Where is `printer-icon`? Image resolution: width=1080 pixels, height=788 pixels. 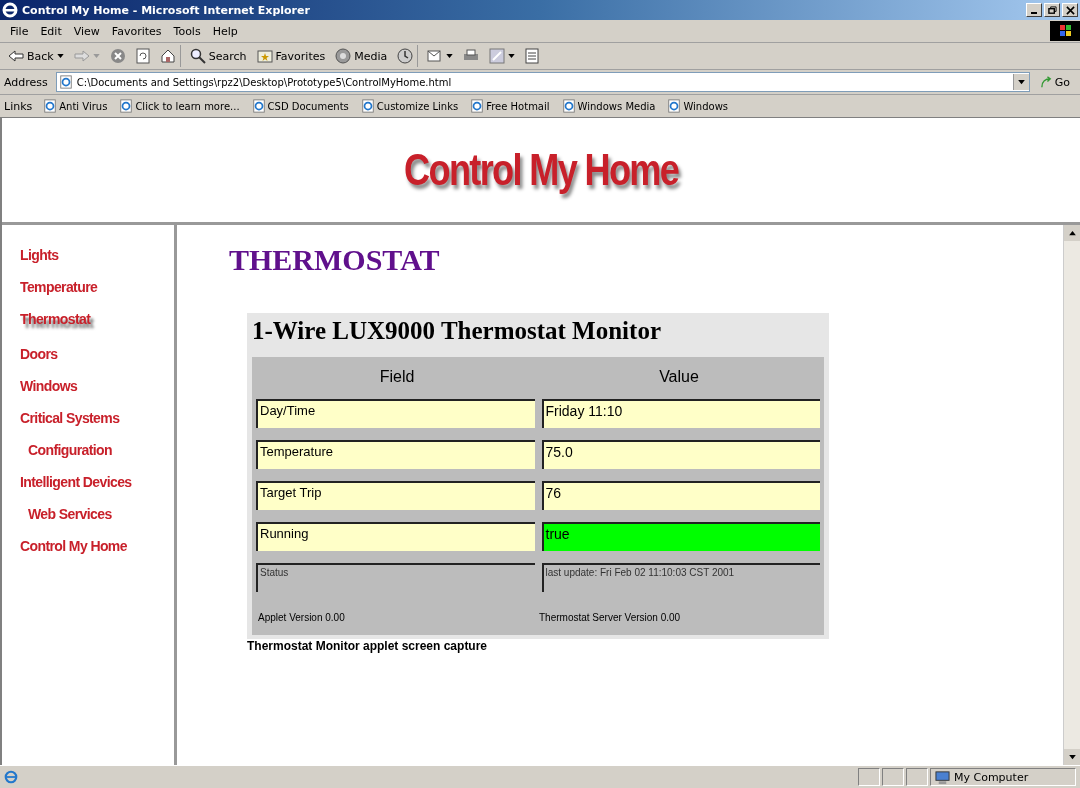 printer-icon is located at coordinates (471, 56).